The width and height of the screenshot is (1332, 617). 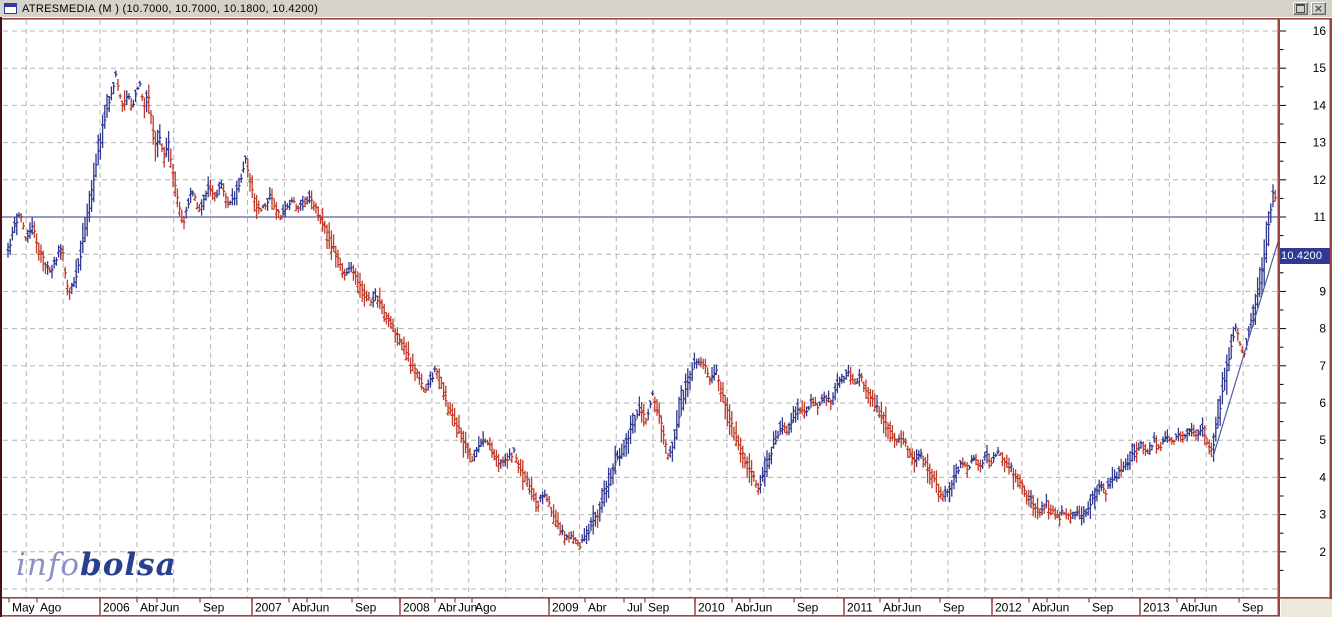 I want to click on logo-text-bolsa: bolsa, so click(x=128, y=565).